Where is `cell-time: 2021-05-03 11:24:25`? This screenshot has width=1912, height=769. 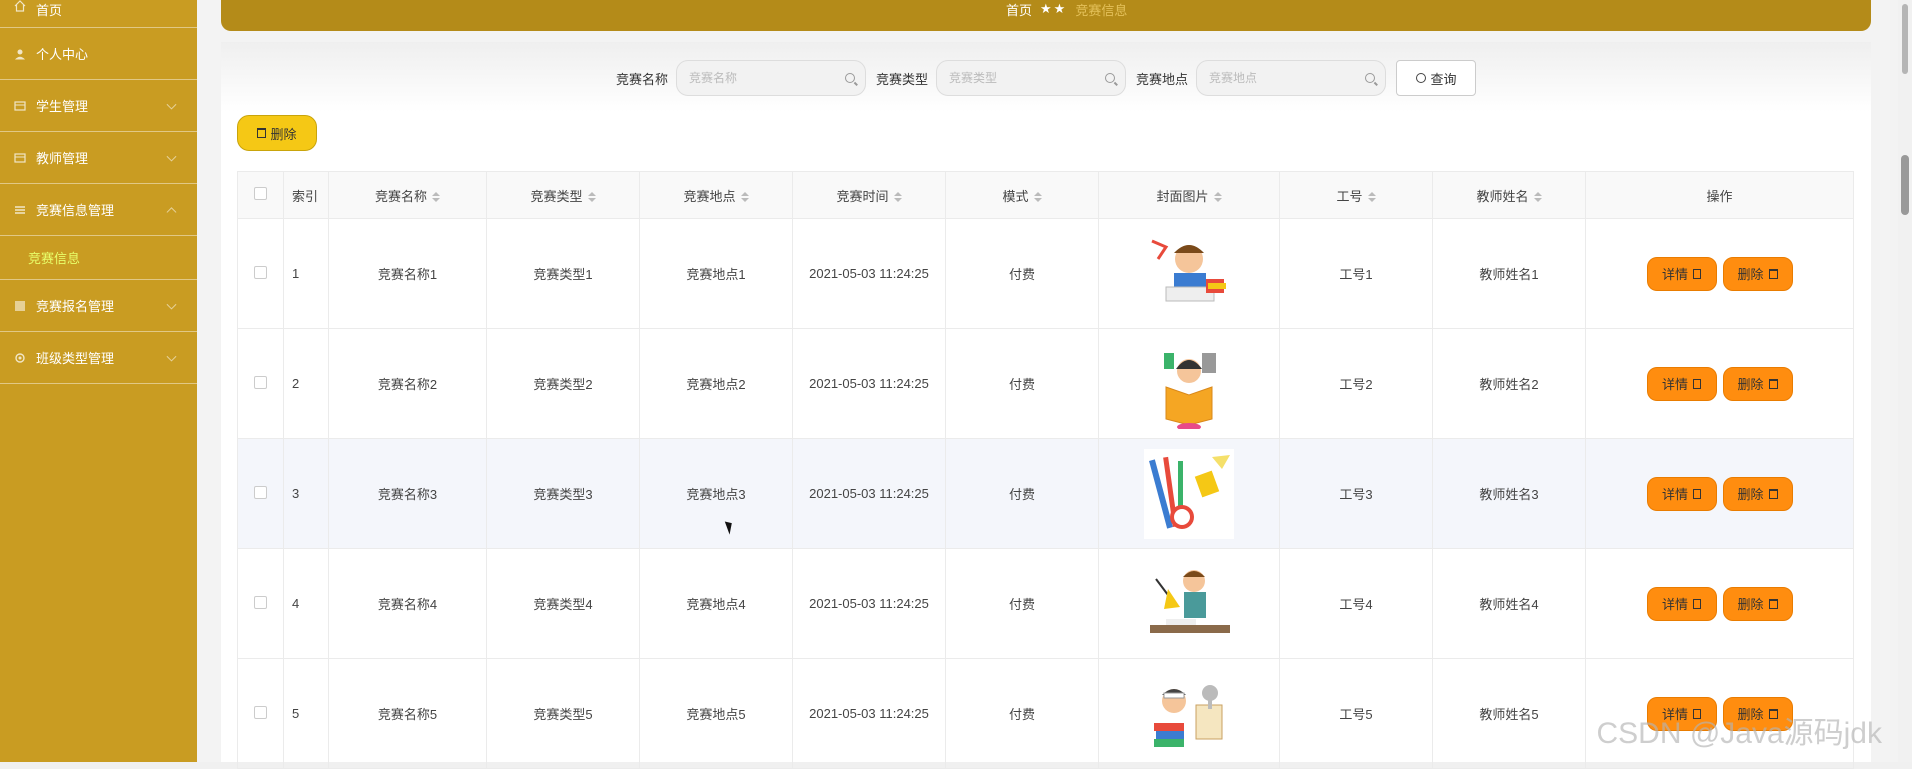
cell-time: 2021-05-03 11:24:25 is located at coordinates (869, 714).